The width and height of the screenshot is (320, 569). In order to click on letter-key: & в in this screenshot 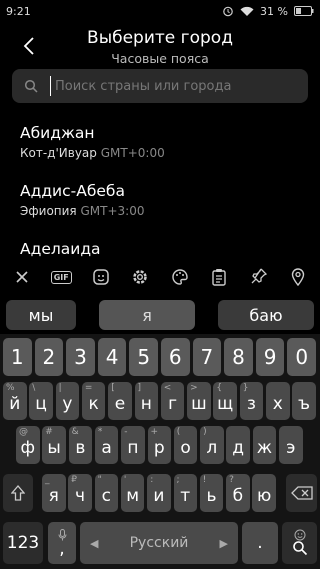, I will do `click(80, 445)`.